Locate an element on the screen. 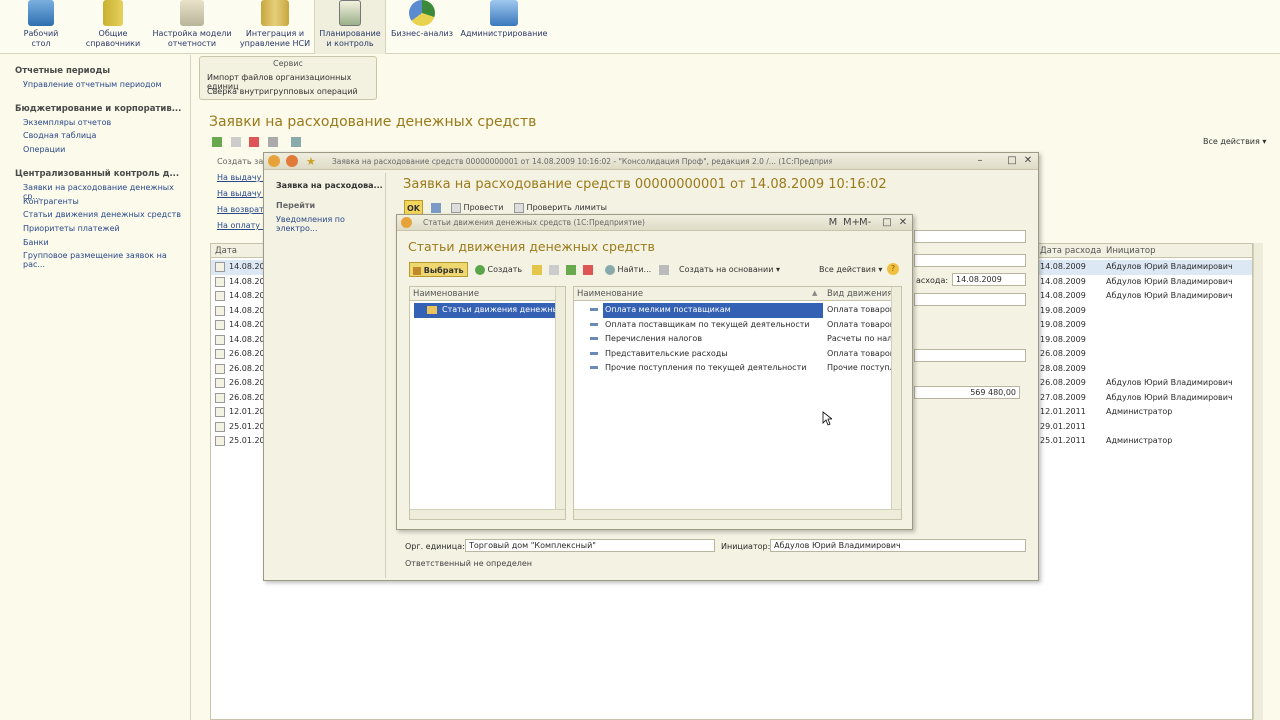 The image size is (1280, 720). cell-kind: Прочие поступл is located at coordinates (859, 367).